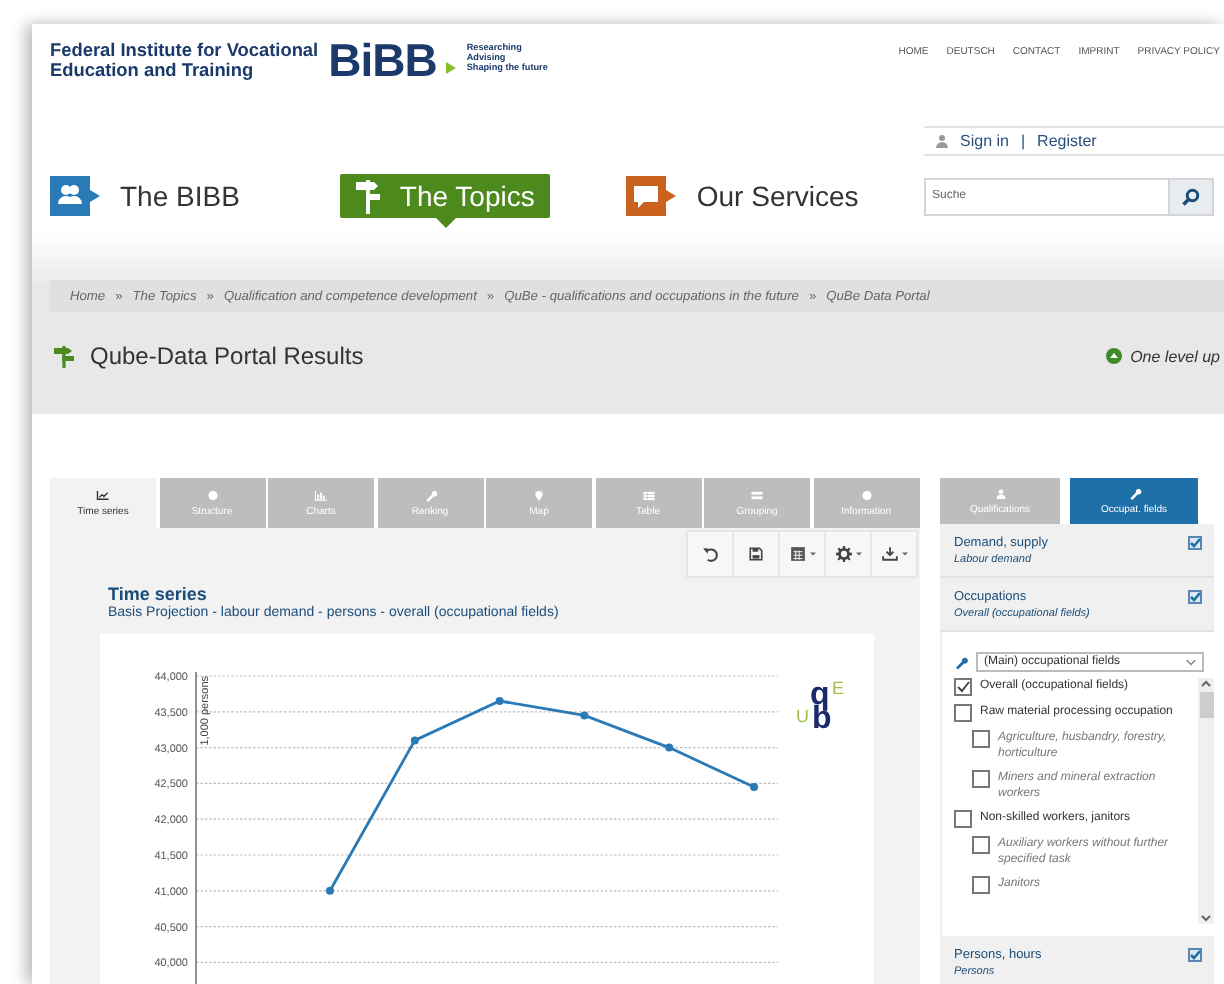  I want to click on page-title: Qube-Data Portal Results, so click(227, 356).